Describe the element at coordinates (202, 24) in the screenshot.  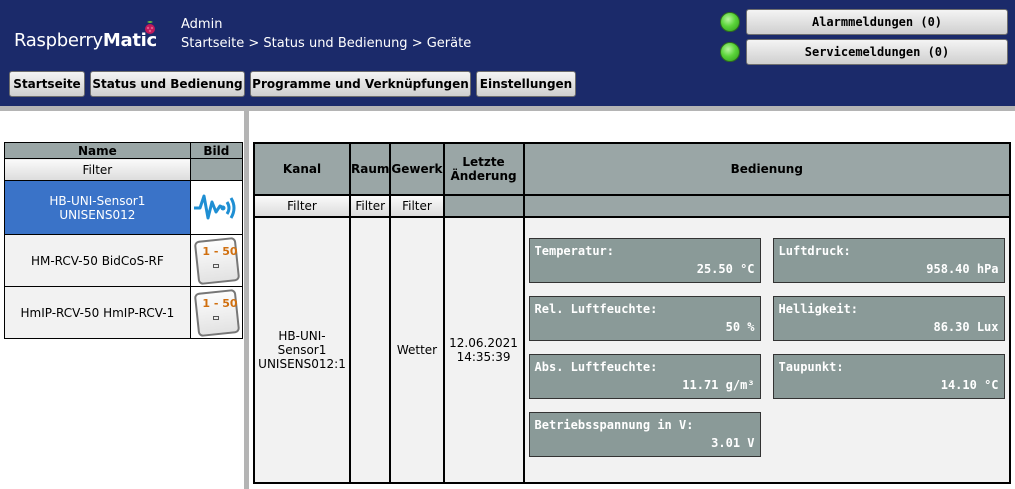
I see `user-name: Admin` at that location.